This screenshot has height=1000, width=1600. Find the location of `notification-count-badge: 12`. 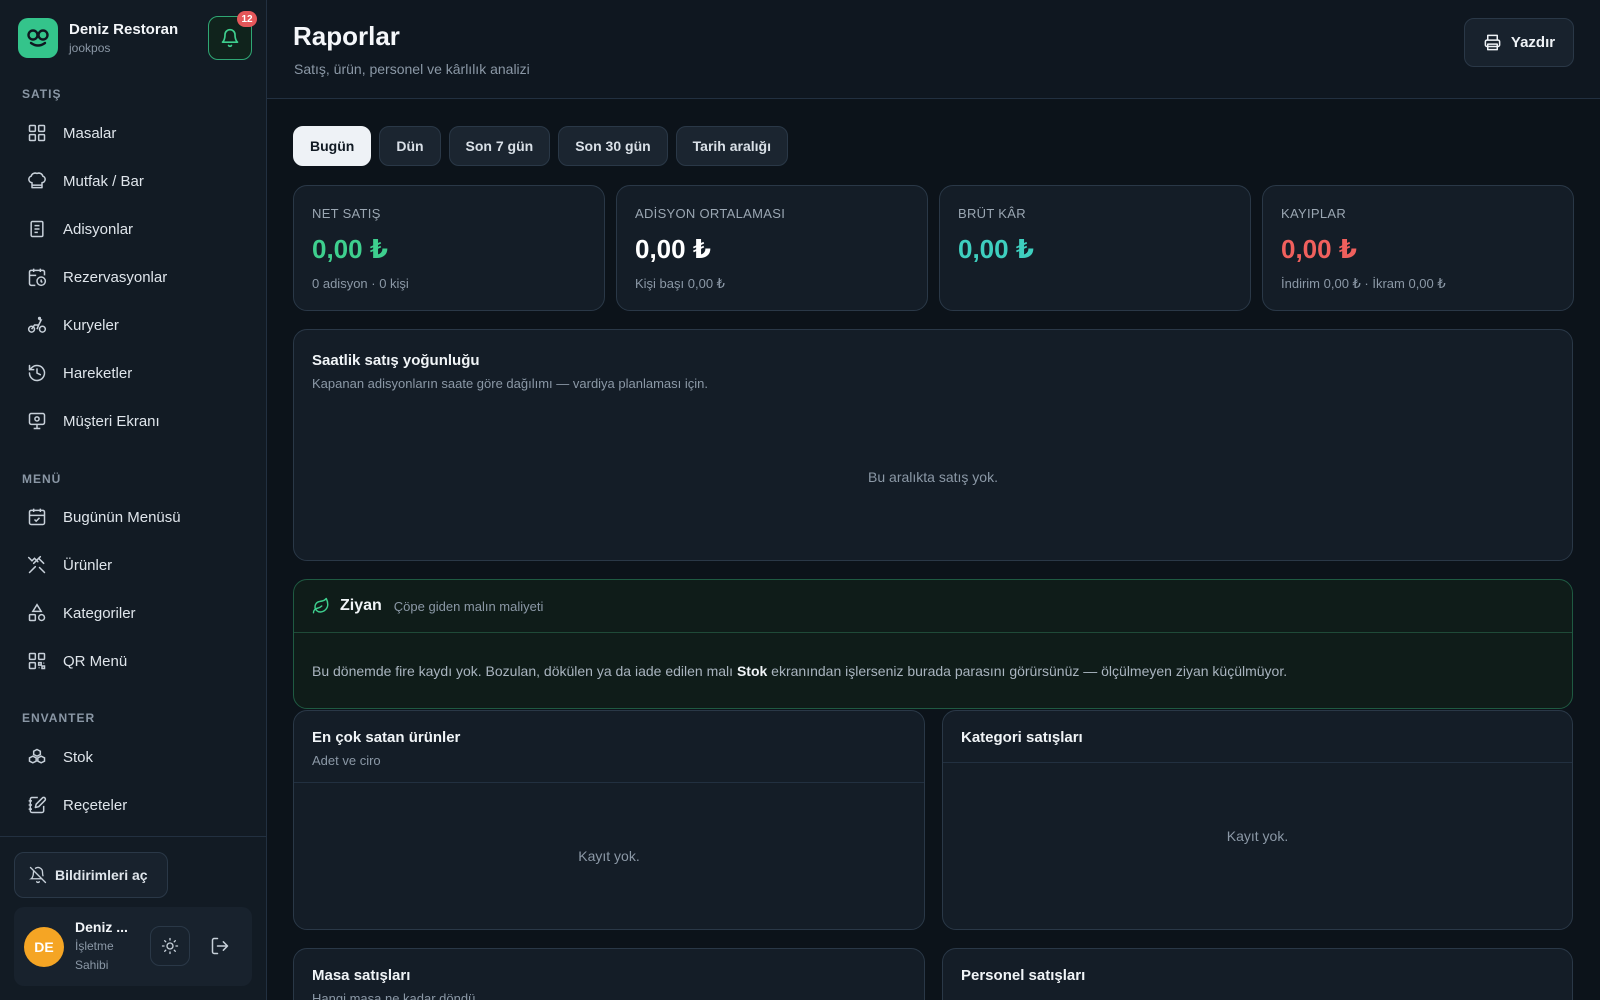

notification-count-badge: 12 is located at coordinates (247, 19).